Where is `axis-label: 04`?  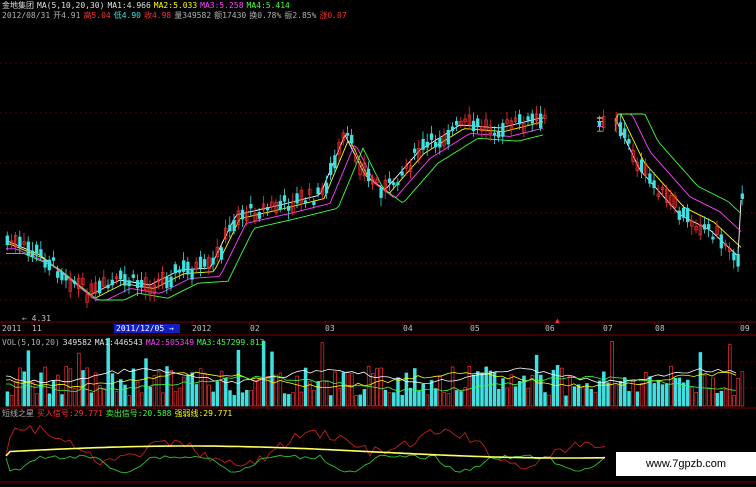 axis-label: 04 is located at coordinates (408, 328).